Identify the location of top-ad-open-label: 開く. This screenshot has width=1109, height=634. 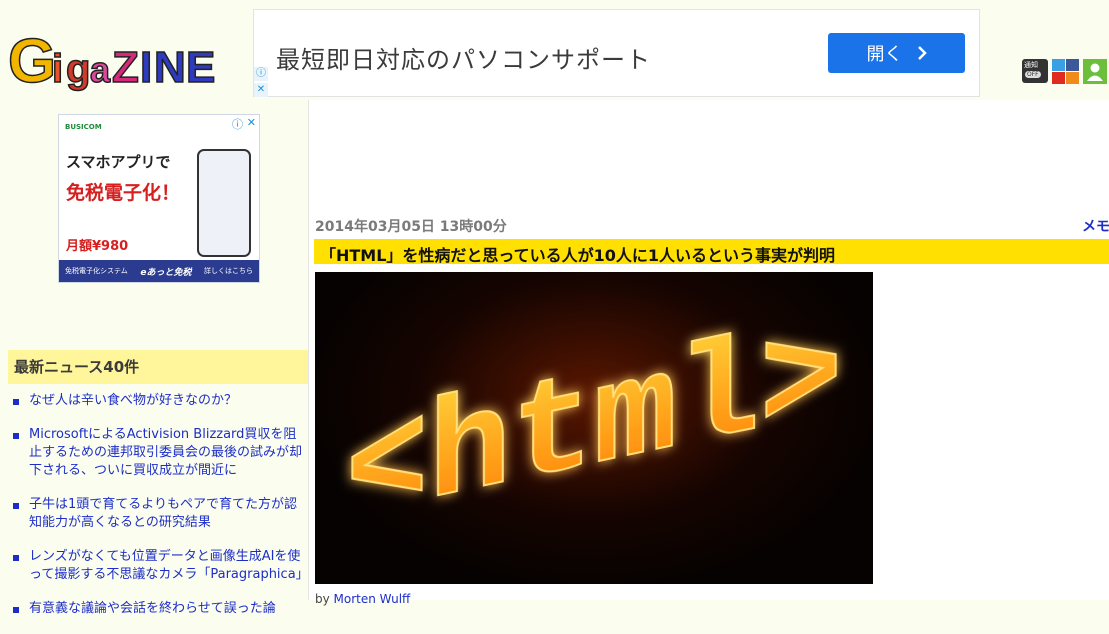
(884, 54).